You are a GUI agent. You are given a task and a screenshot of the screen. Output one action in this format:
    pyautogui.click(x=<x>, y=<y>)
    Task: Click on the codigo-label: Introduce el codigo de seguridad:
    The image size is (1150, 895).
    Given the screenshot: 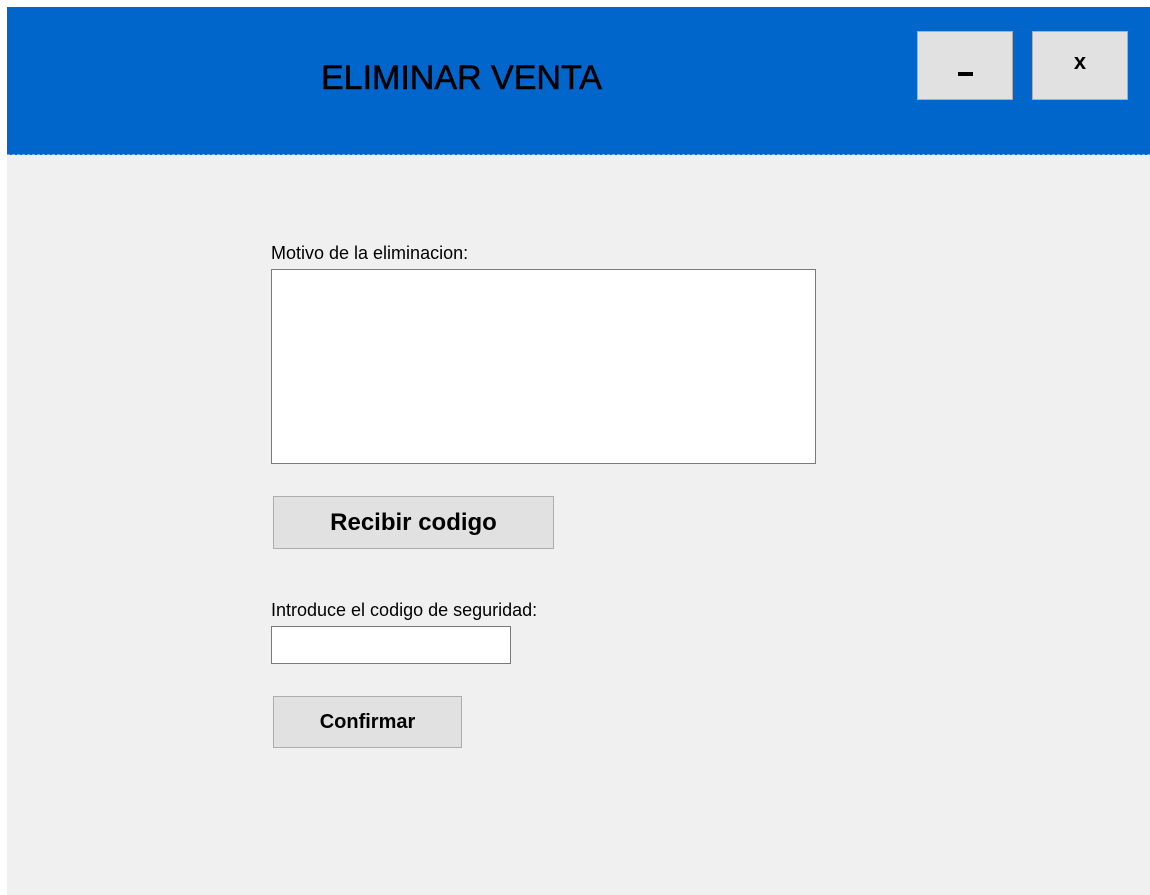 What is the action you would take?
    pyautogui.click(x=404, y=610)
    